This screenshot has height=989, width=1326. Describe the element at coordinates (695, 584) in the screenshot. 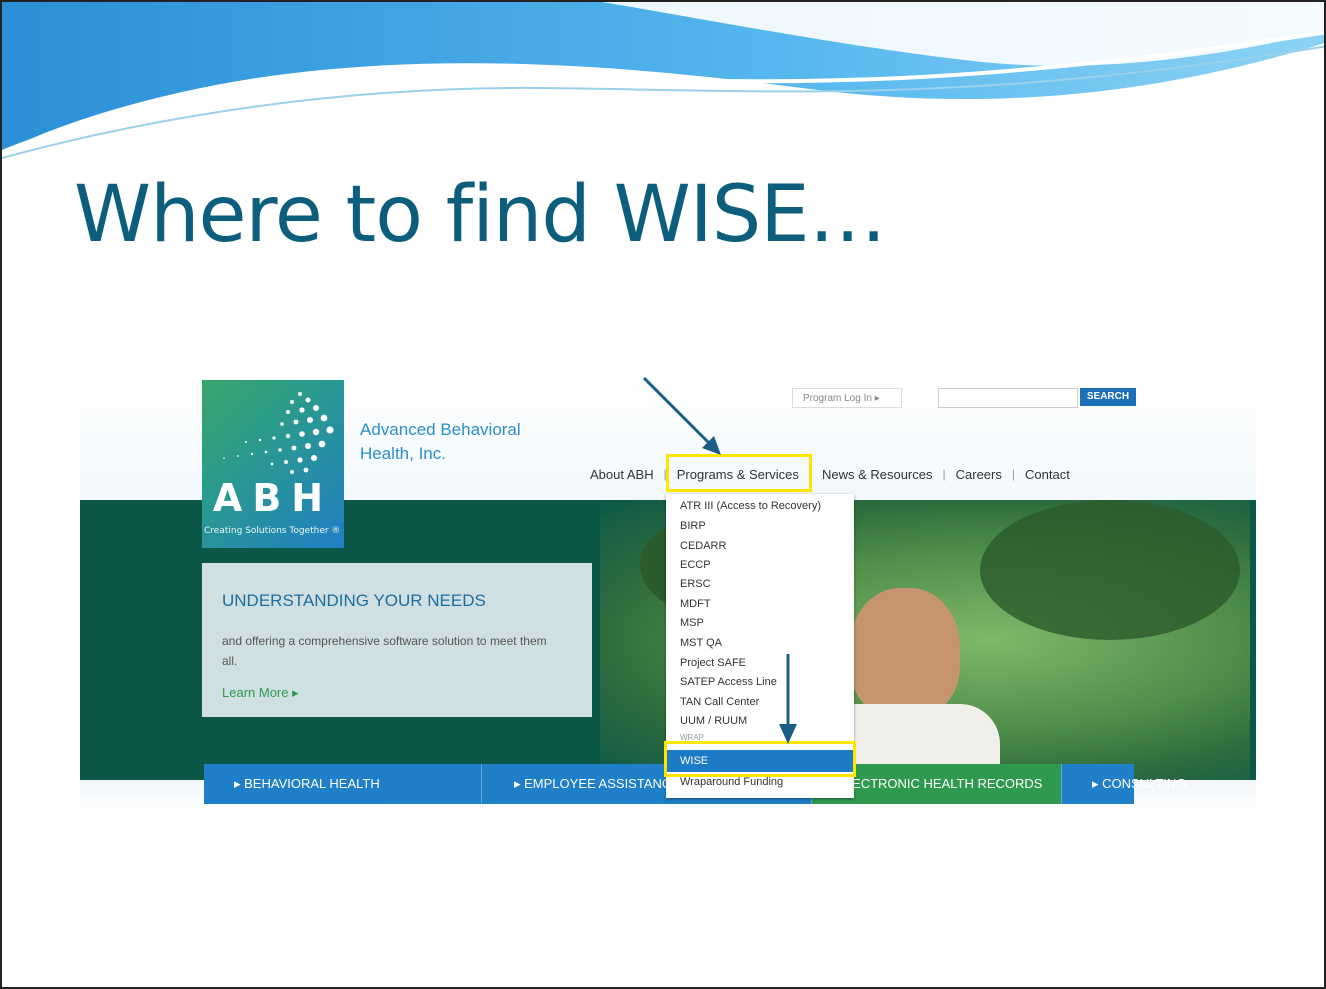

I see `dropdown-item: ERSC` at that location.